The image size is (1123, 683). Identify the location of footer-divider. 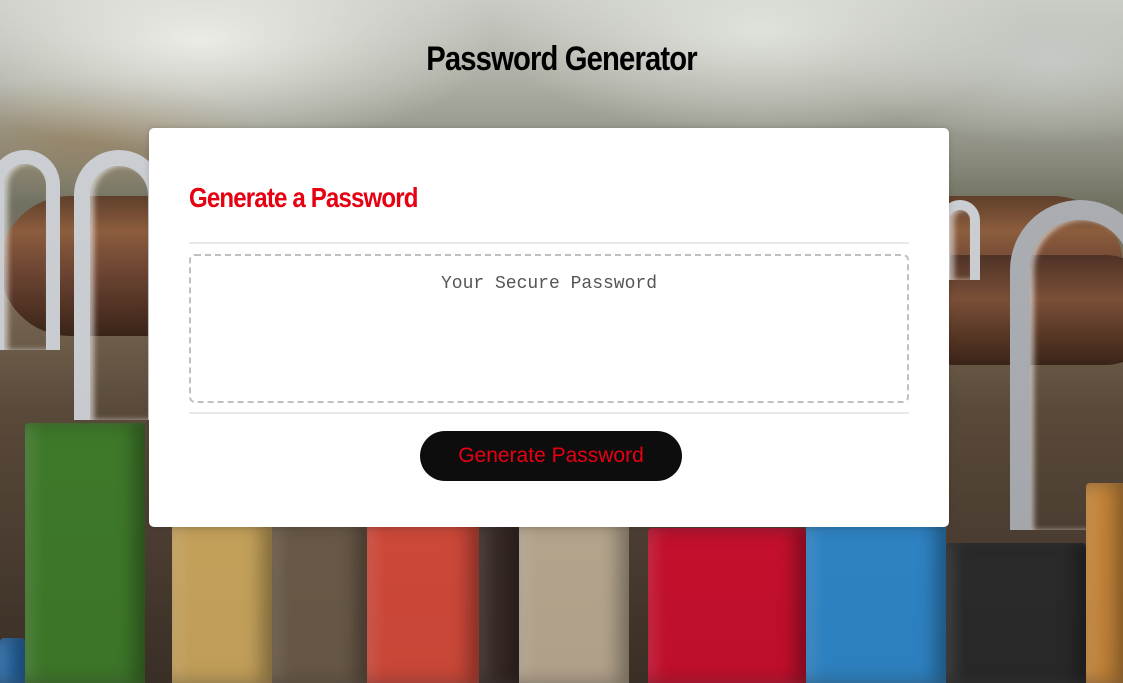
(549, 413).